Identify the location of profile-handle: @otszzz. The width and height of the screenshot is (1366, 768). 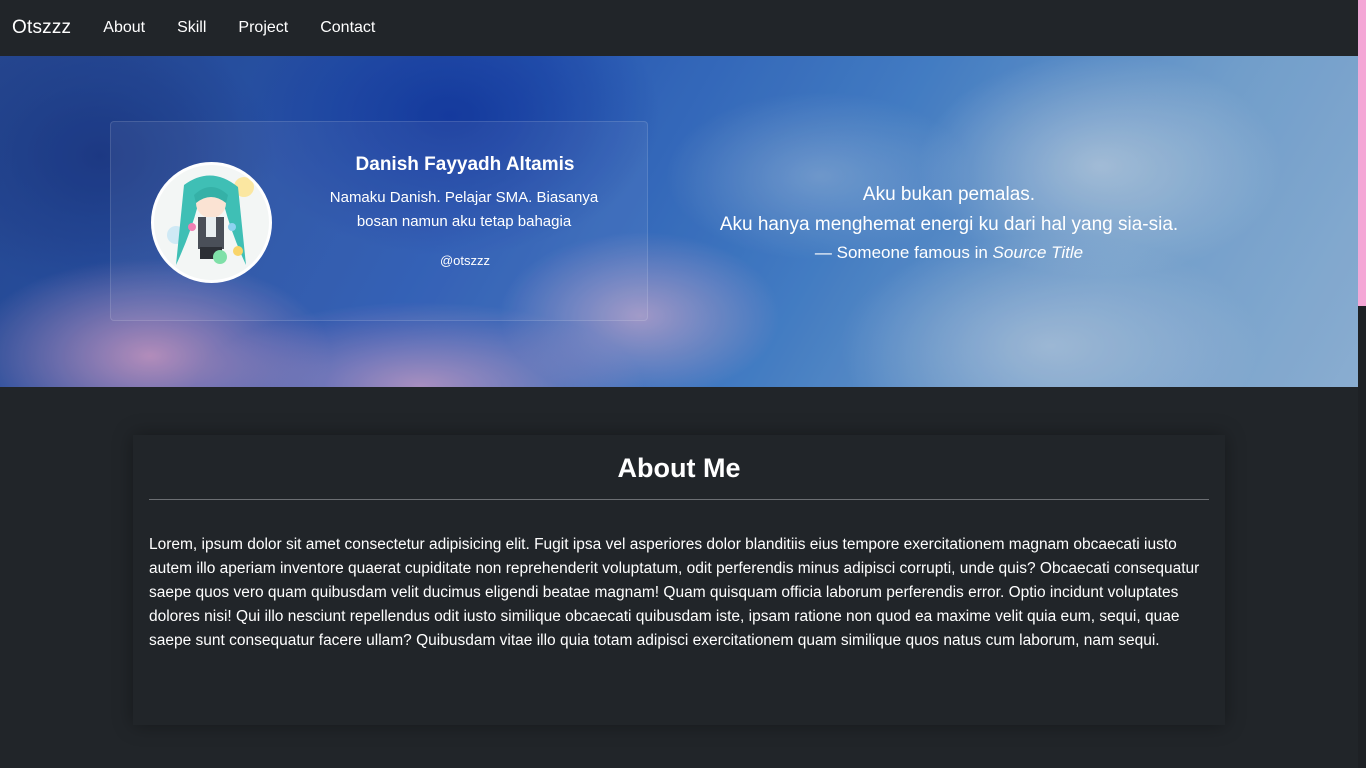
(465, 260).